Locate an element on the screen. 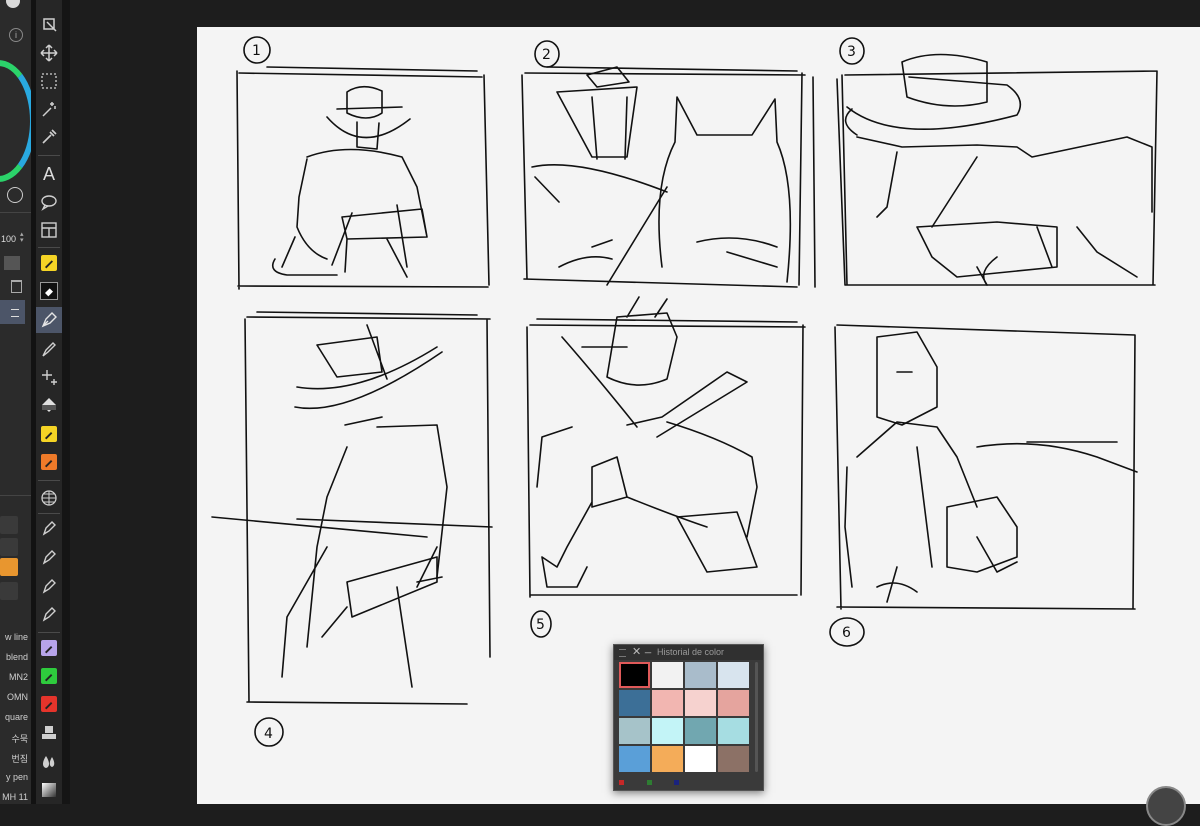  selection-tool is located at coordinates (49, 81).